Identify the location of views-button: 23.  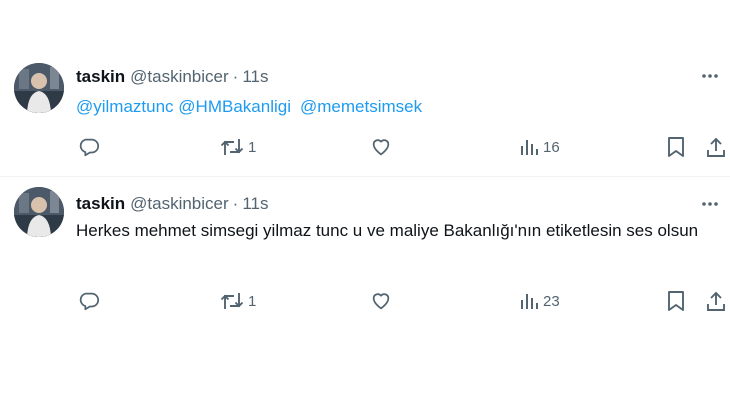
(539, 301).